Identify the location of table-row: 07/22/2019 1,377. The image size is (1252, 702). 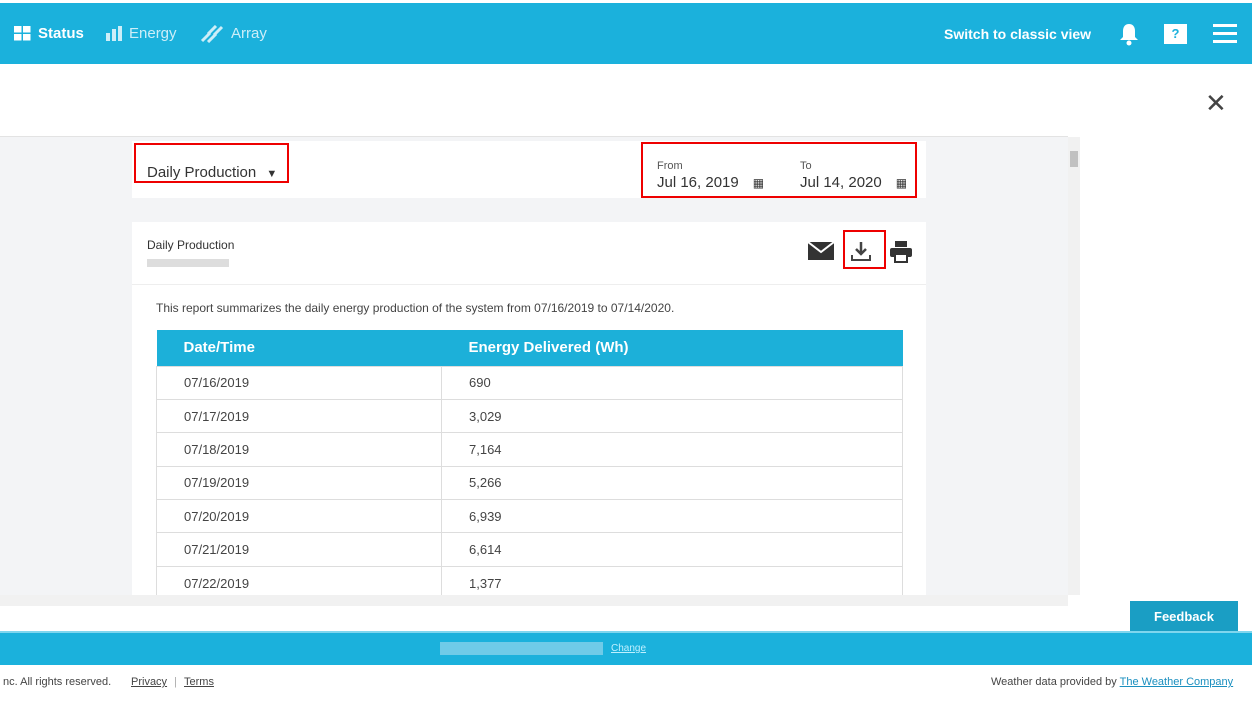
(529, 580).